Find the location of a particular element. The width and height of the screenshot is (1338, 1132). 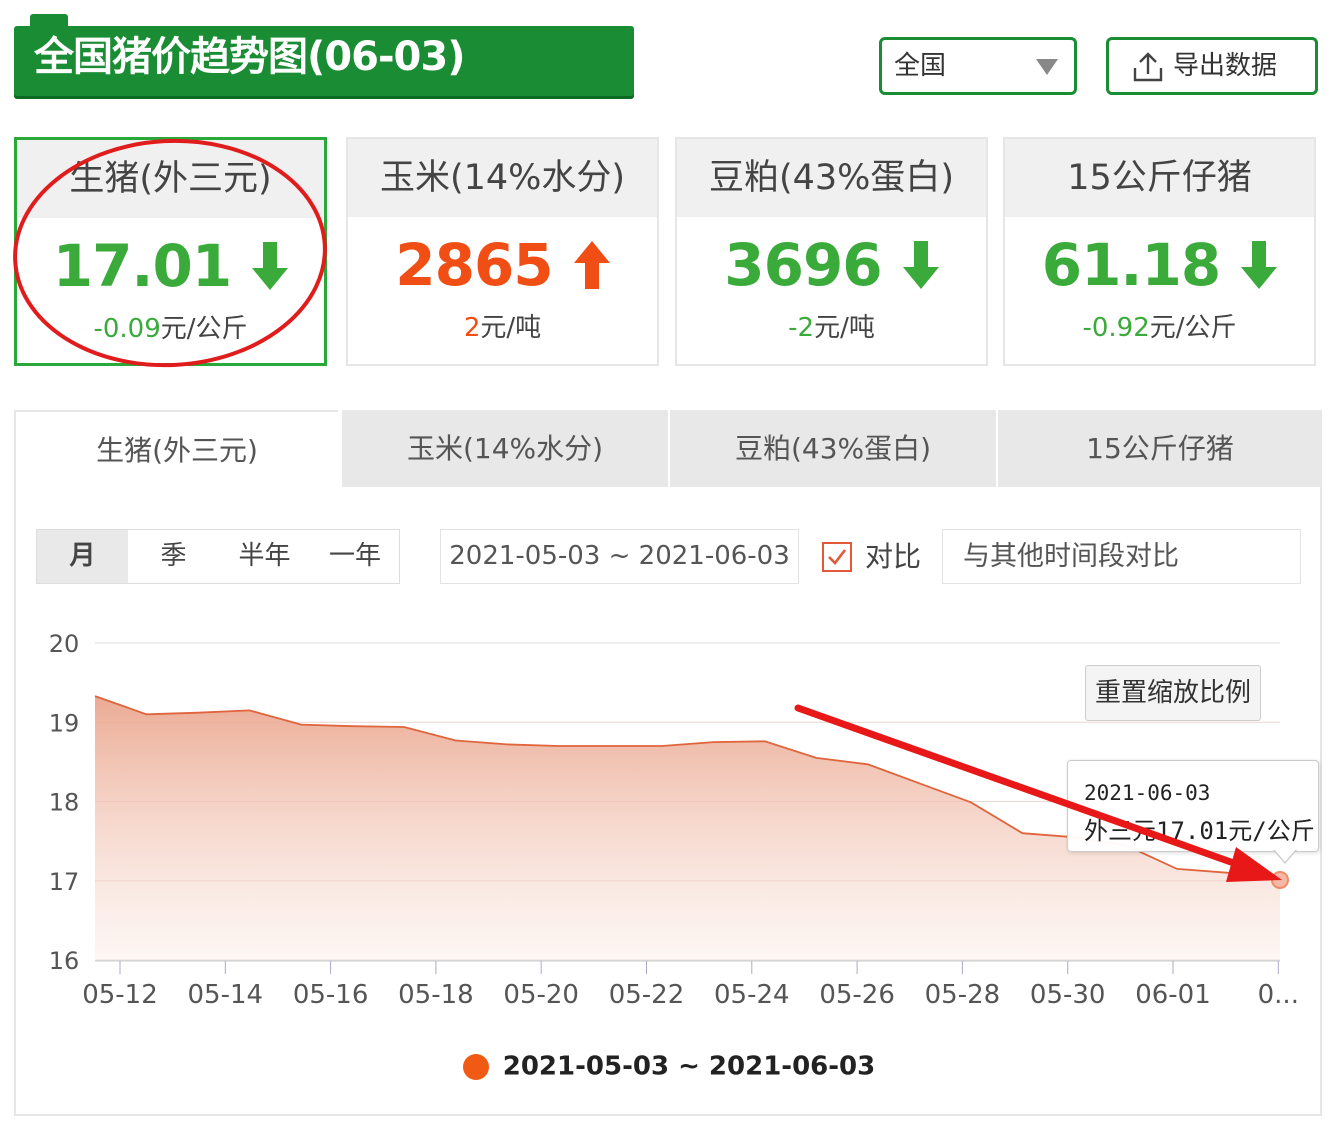

checkmark-icon is located at coordinates (837, 557).